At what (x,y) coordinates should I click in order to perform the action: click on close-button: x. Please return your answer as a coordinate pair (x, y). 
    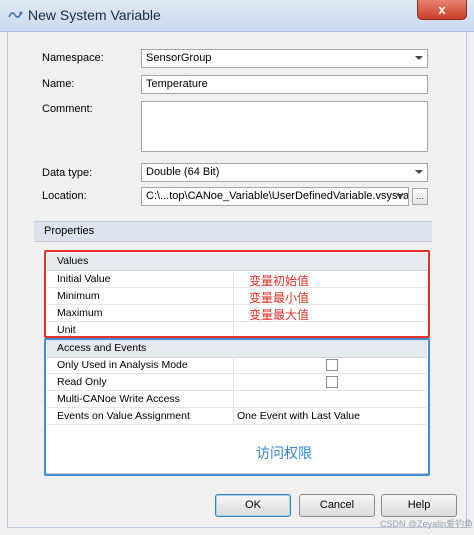
    Looking at the image, I should click on (442, 10).